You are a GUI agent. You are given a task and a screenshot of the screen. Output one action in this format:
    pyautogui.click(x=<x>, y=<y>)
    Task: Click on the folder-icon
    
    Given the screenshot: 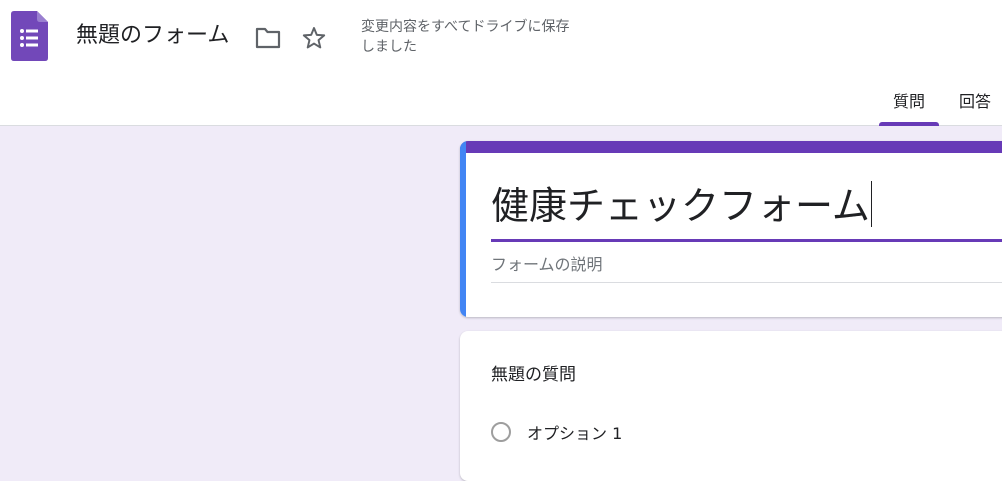 What is the action you would take?
    pyautogui.click(x=268, y=38)
    